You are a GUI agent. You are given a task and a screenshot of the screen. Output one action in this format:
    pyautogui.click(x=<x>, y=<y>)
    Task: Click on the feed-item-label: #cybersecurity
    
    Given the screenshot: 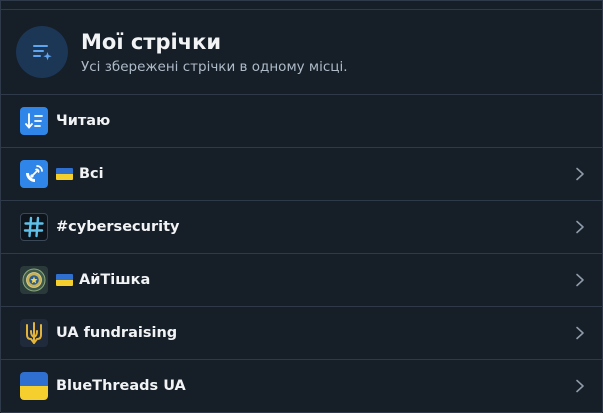 What is the action you would take?
    pyautogui.click(x=118, y=227)
    